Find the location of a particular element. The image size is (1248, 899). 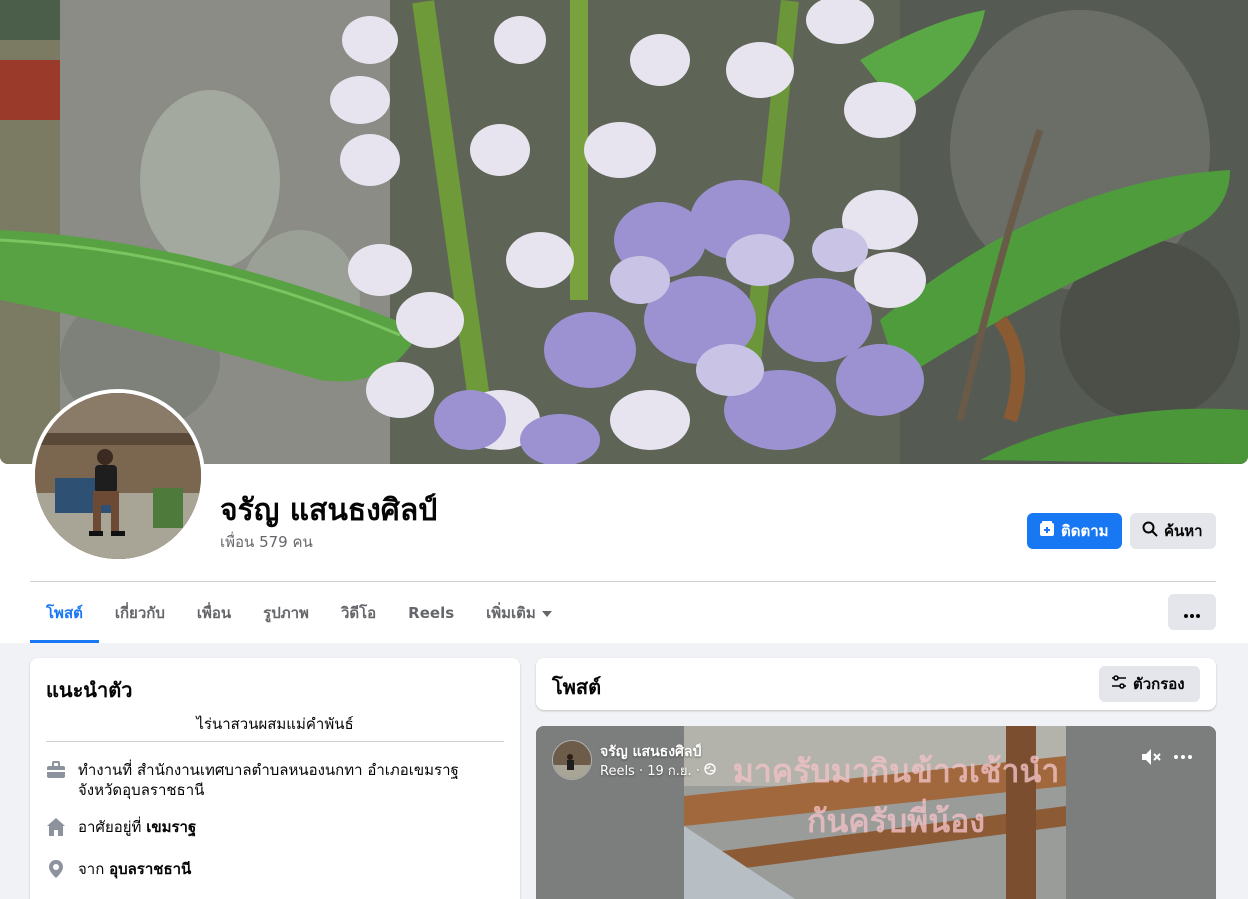

lives-prefix: อาศัยอยู่ที่ is located at coordinates (110, 827).